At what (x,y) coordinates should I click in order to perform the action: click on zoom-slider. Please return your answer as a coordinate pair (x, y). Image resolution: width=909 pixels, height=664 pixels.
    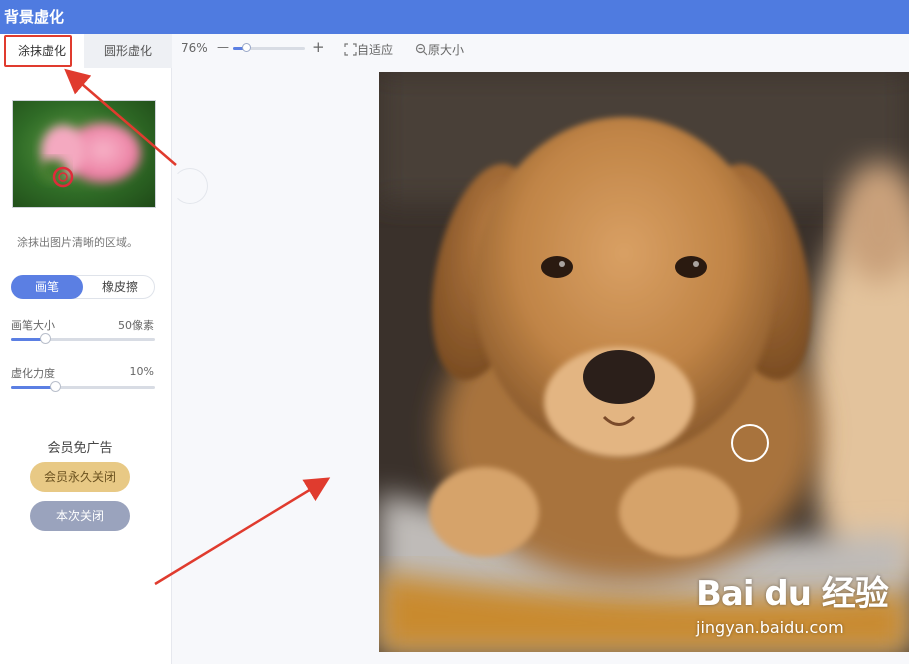
    Looking at the image, I should click on (269, 47).